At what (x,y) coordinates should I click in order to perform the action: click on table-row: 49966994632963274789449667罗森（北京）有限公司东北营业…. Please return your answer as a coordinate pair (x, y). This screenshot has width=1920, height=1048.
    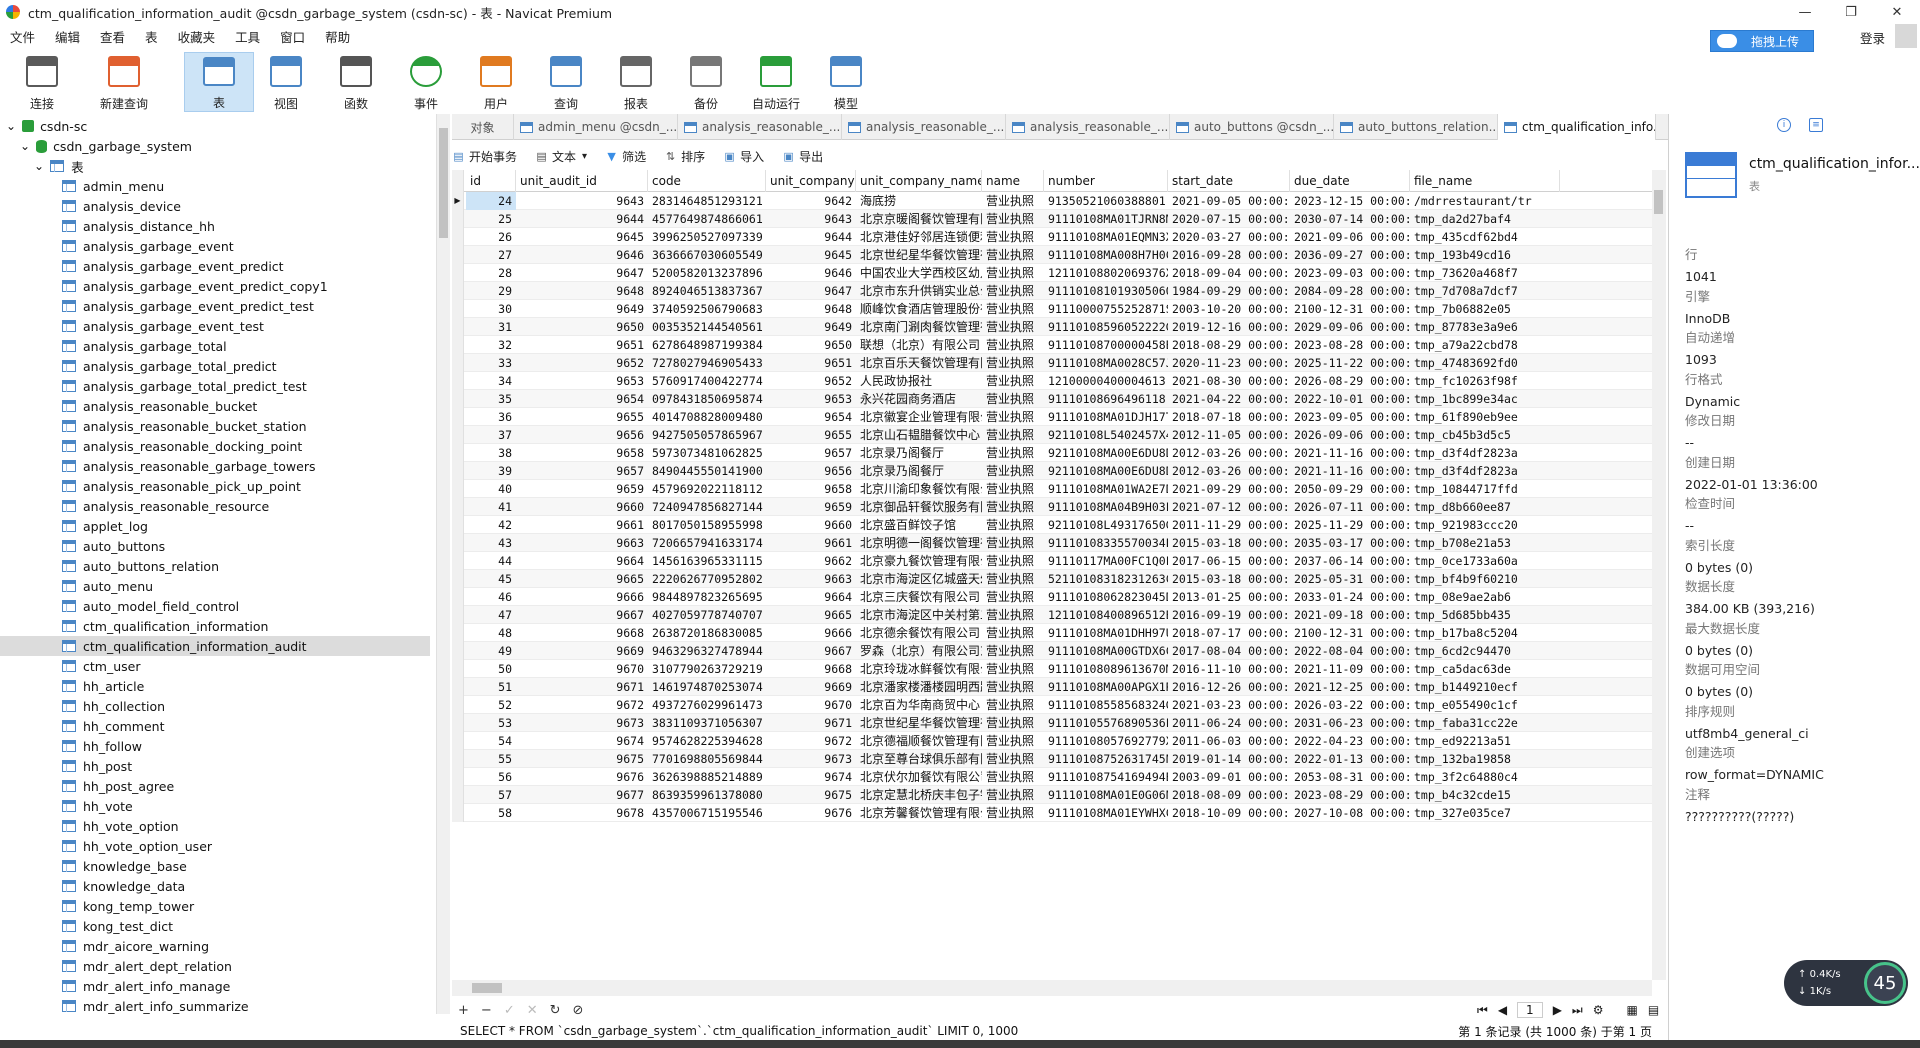
    Looking at the image, I should click on (1052, 651).